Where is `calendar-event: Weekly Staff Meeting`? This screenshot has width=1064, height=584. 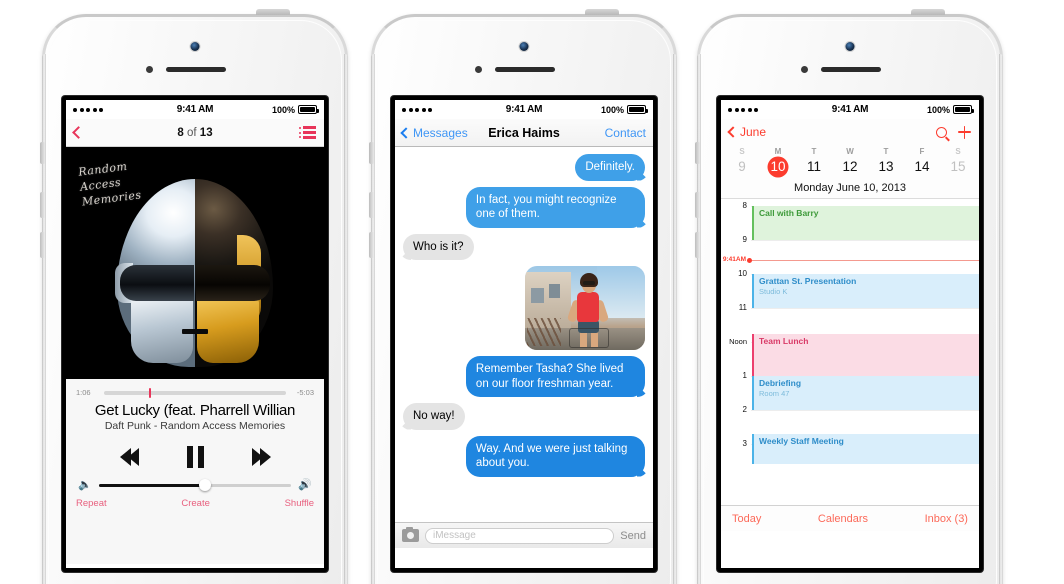
calendar-event: Weekly Staff Meeting is located at coordinates (865, 449).